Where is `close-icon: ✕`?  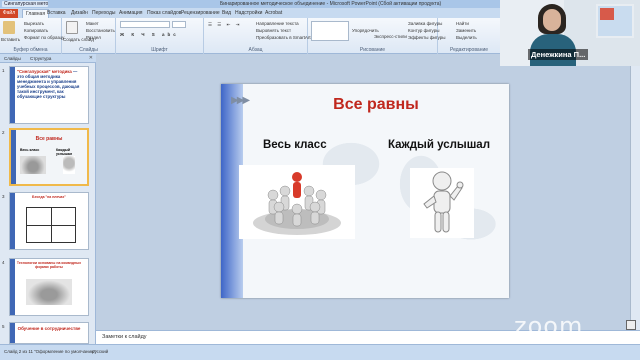
close-icon: ✕ is located at coordinates (91, 58).